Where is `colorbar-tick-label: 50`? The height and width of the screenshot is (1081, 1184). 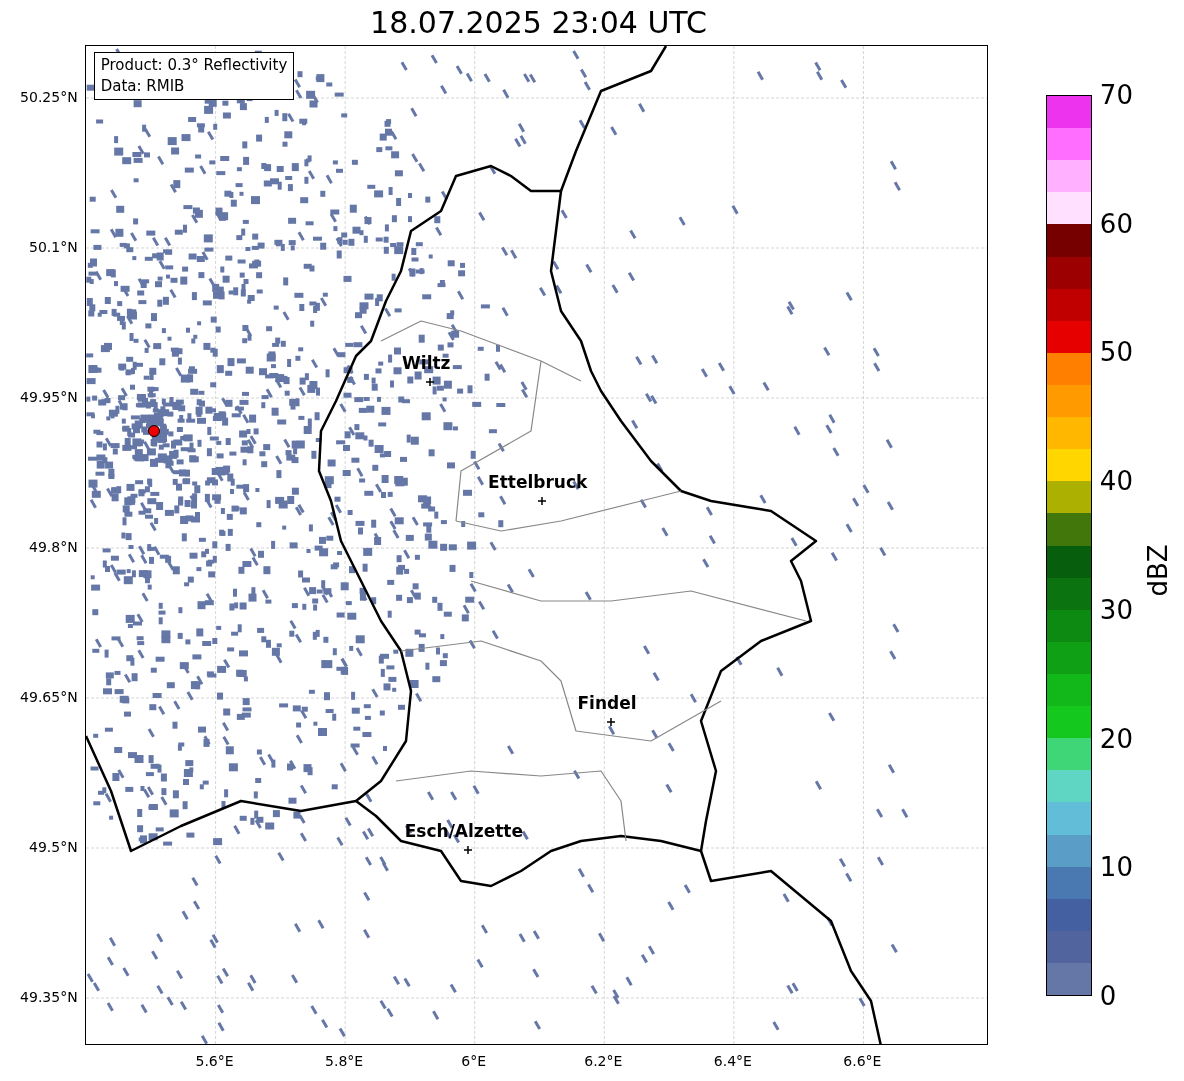
colorbar-tick-label: 50 is located at coordinates (1116, 352).